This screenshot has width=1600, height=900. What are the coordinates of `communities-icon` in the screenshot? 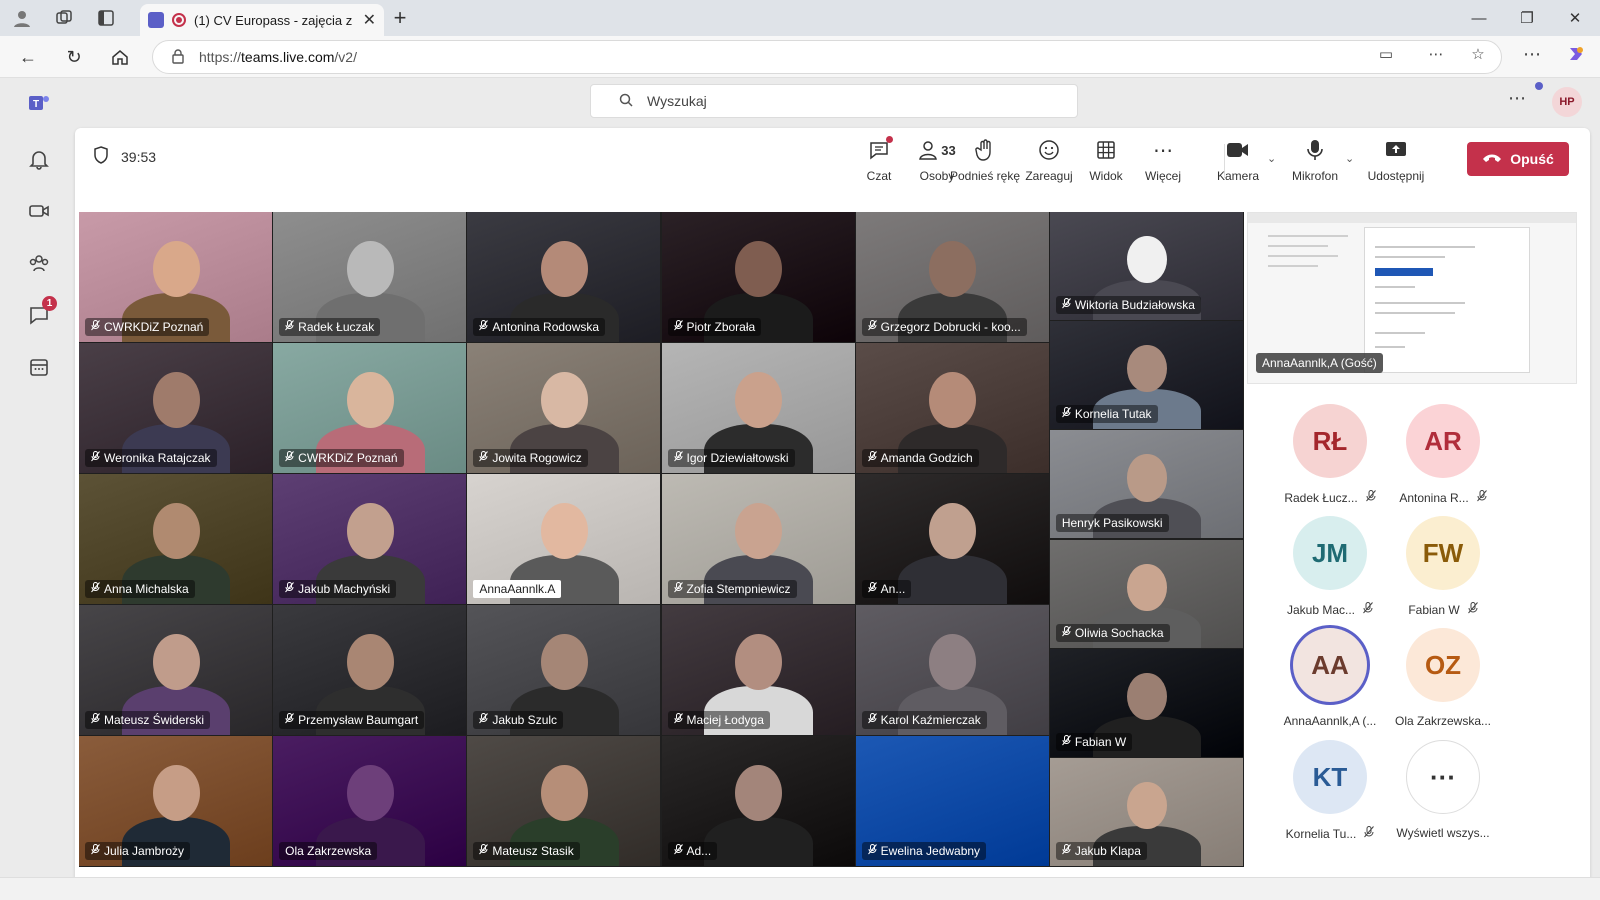 It's located at (39, 263).